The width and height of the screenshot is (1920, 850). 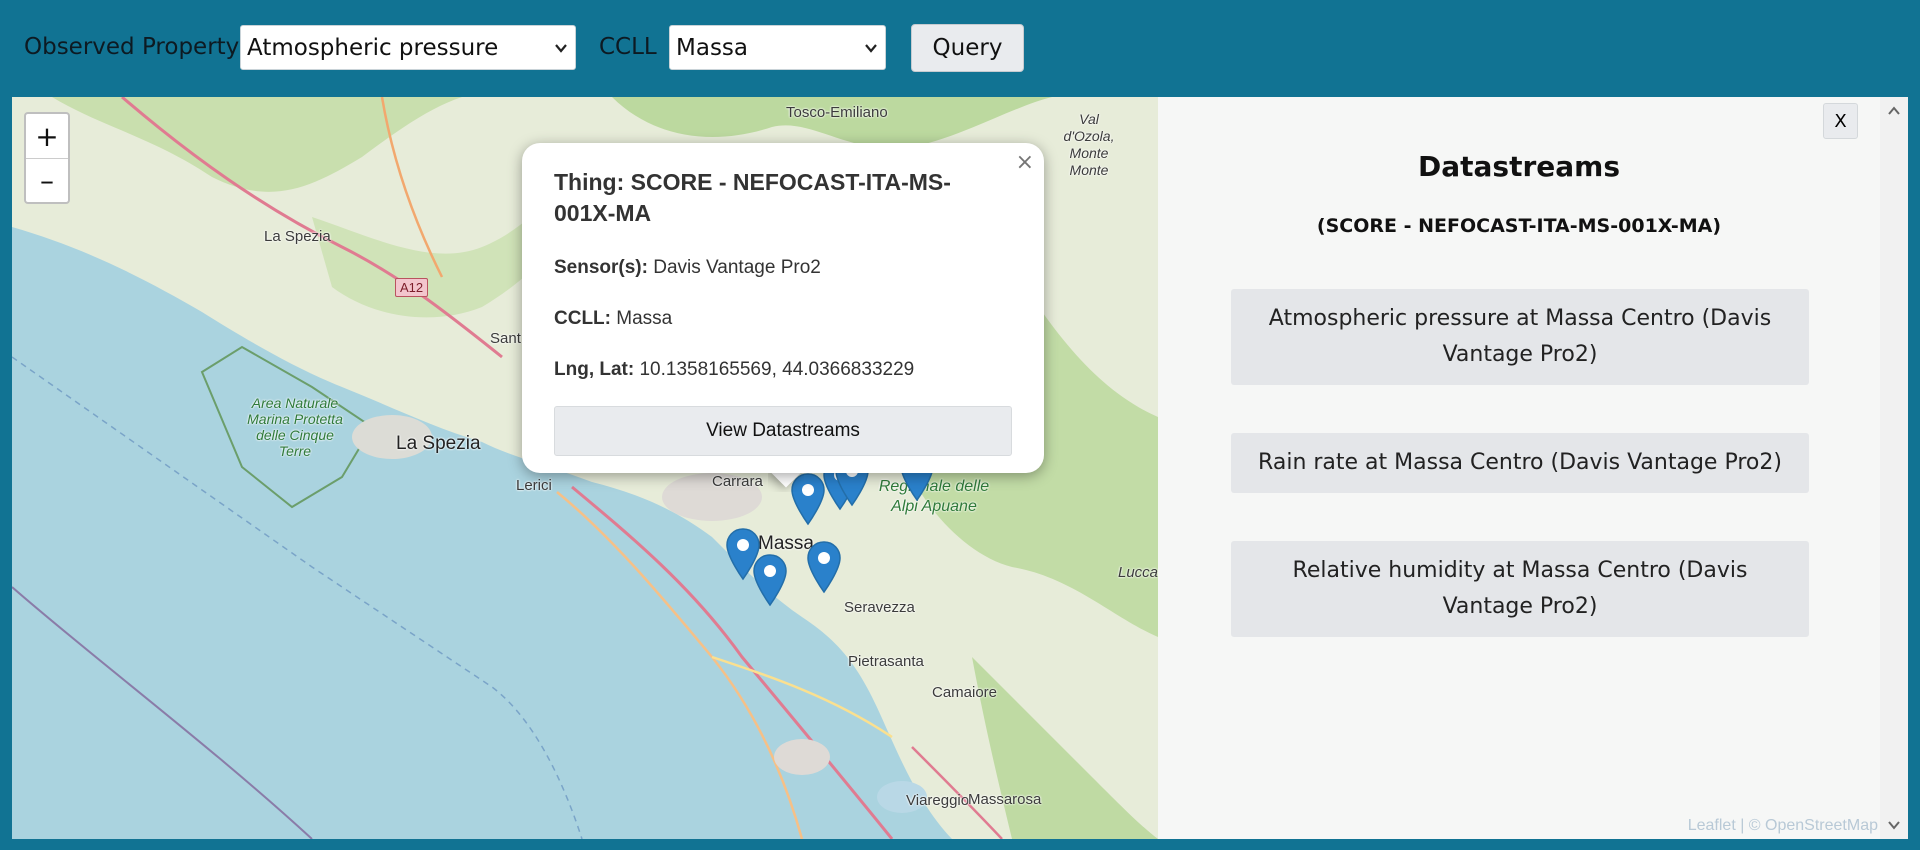 I want to click on place-label: Val d'Ozola, Monte Monte, so click(x=1089, y=144).